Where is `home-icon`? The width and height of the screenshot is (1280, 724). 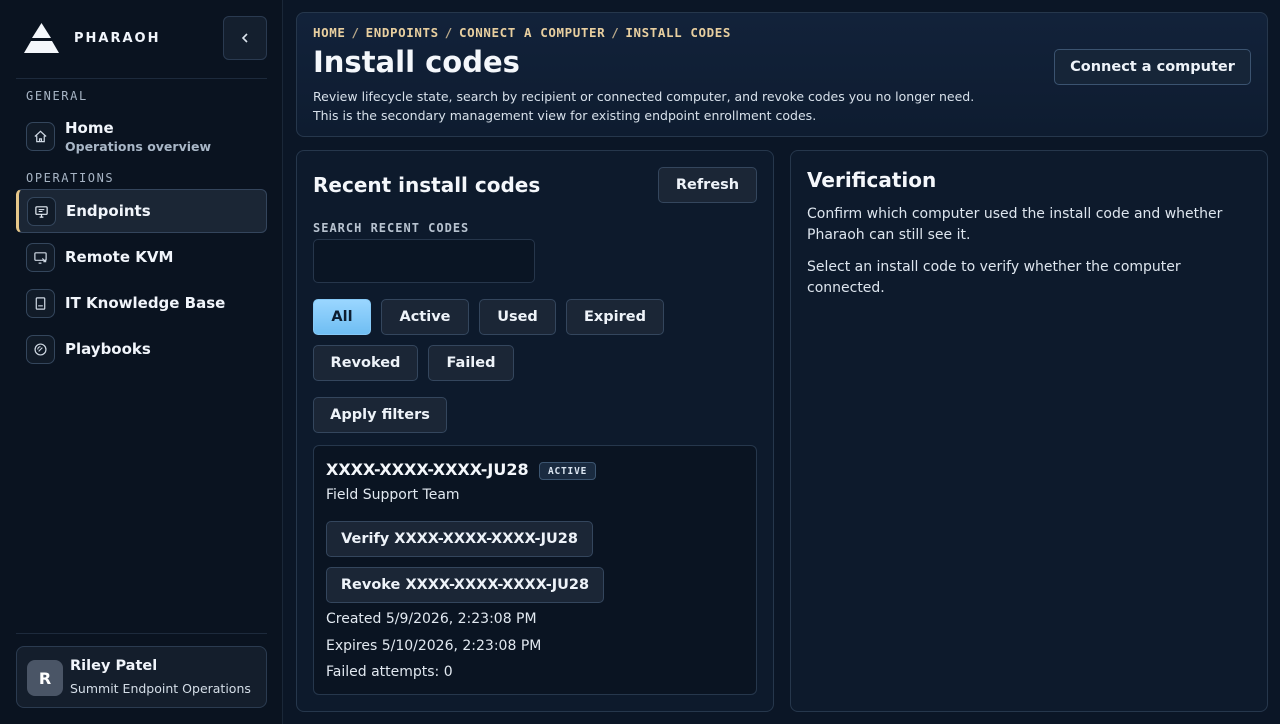 home-icon is located at coordinates (40, 136).